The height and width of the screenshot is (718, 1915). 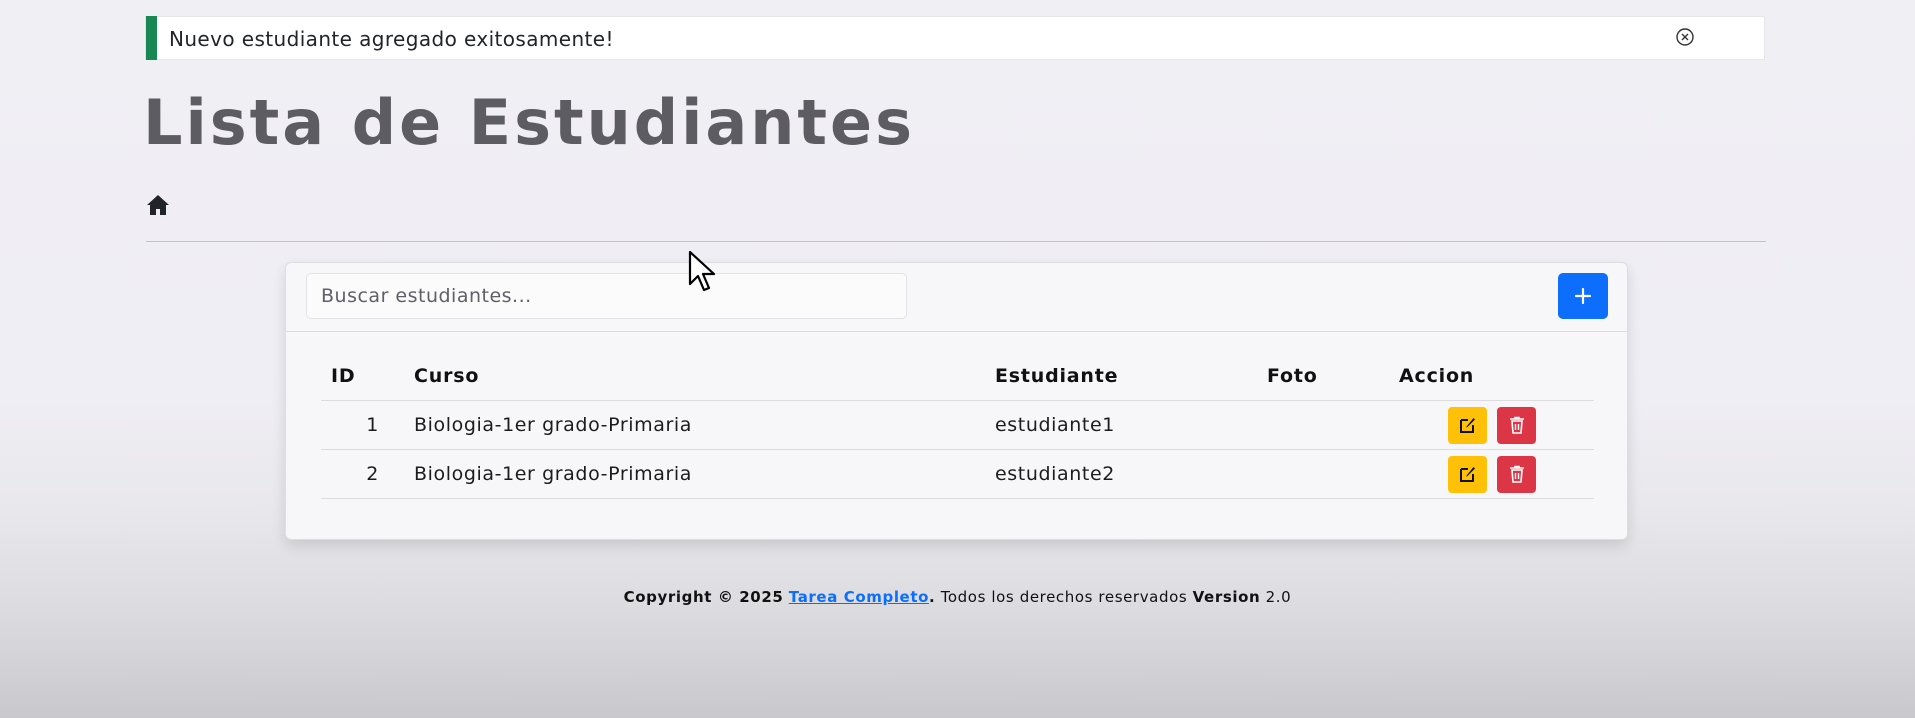 I want to click on row-id: 1, so click(x=362, y=425).